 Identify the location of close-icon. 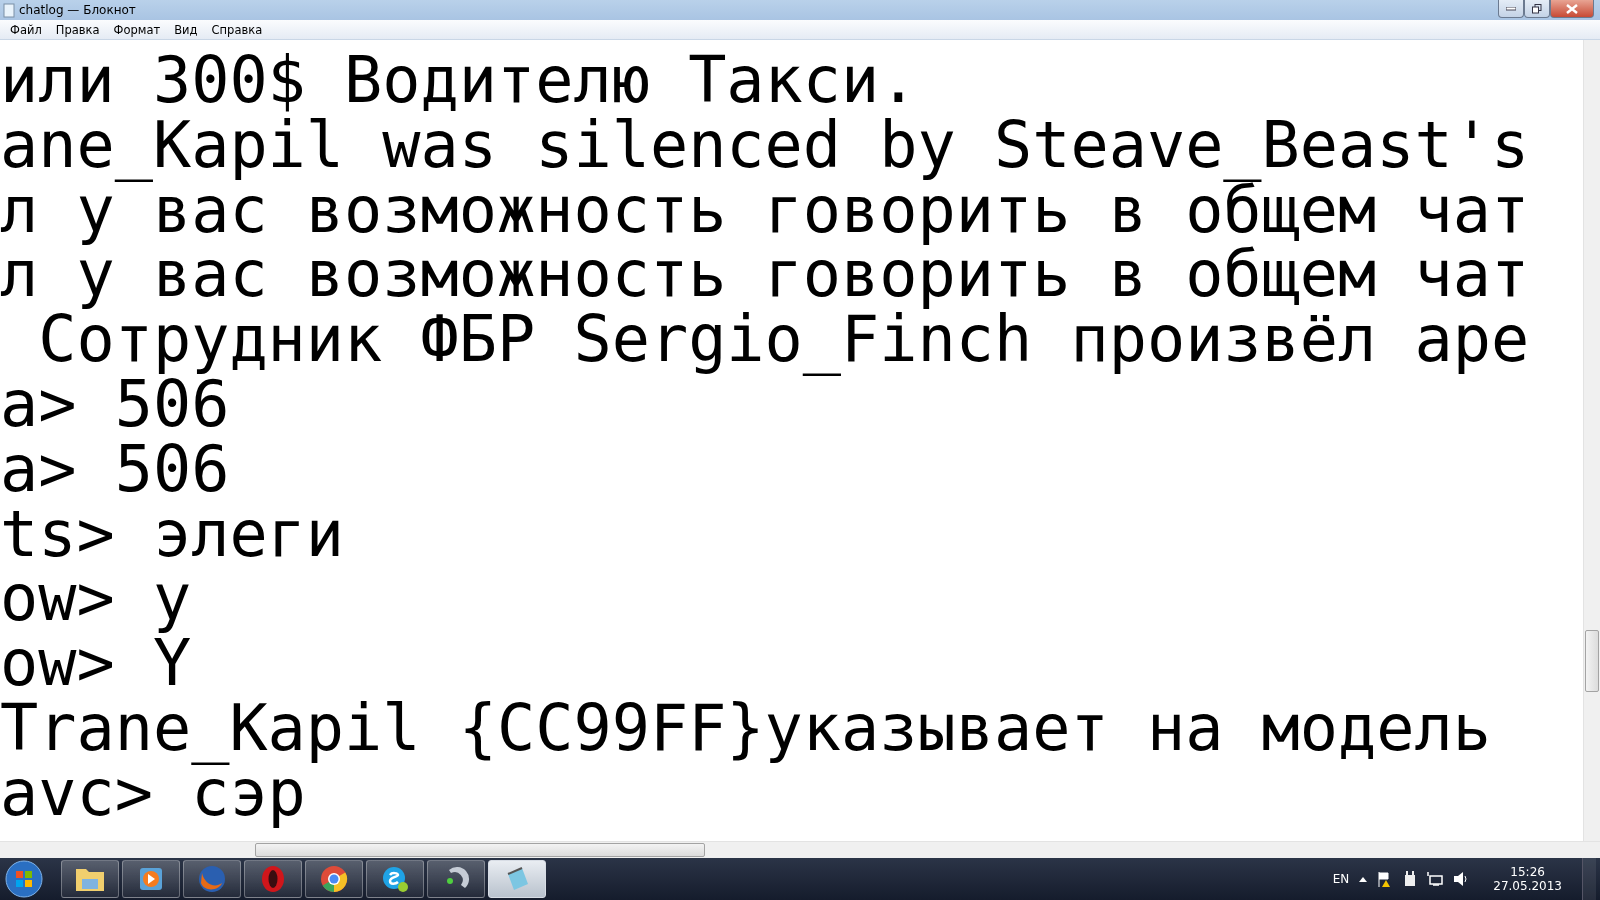
(1572, 8).